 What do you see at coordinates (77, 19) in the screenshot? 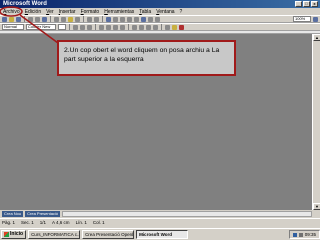
I see `format-painter-icon` at bounding box center [77, 19].